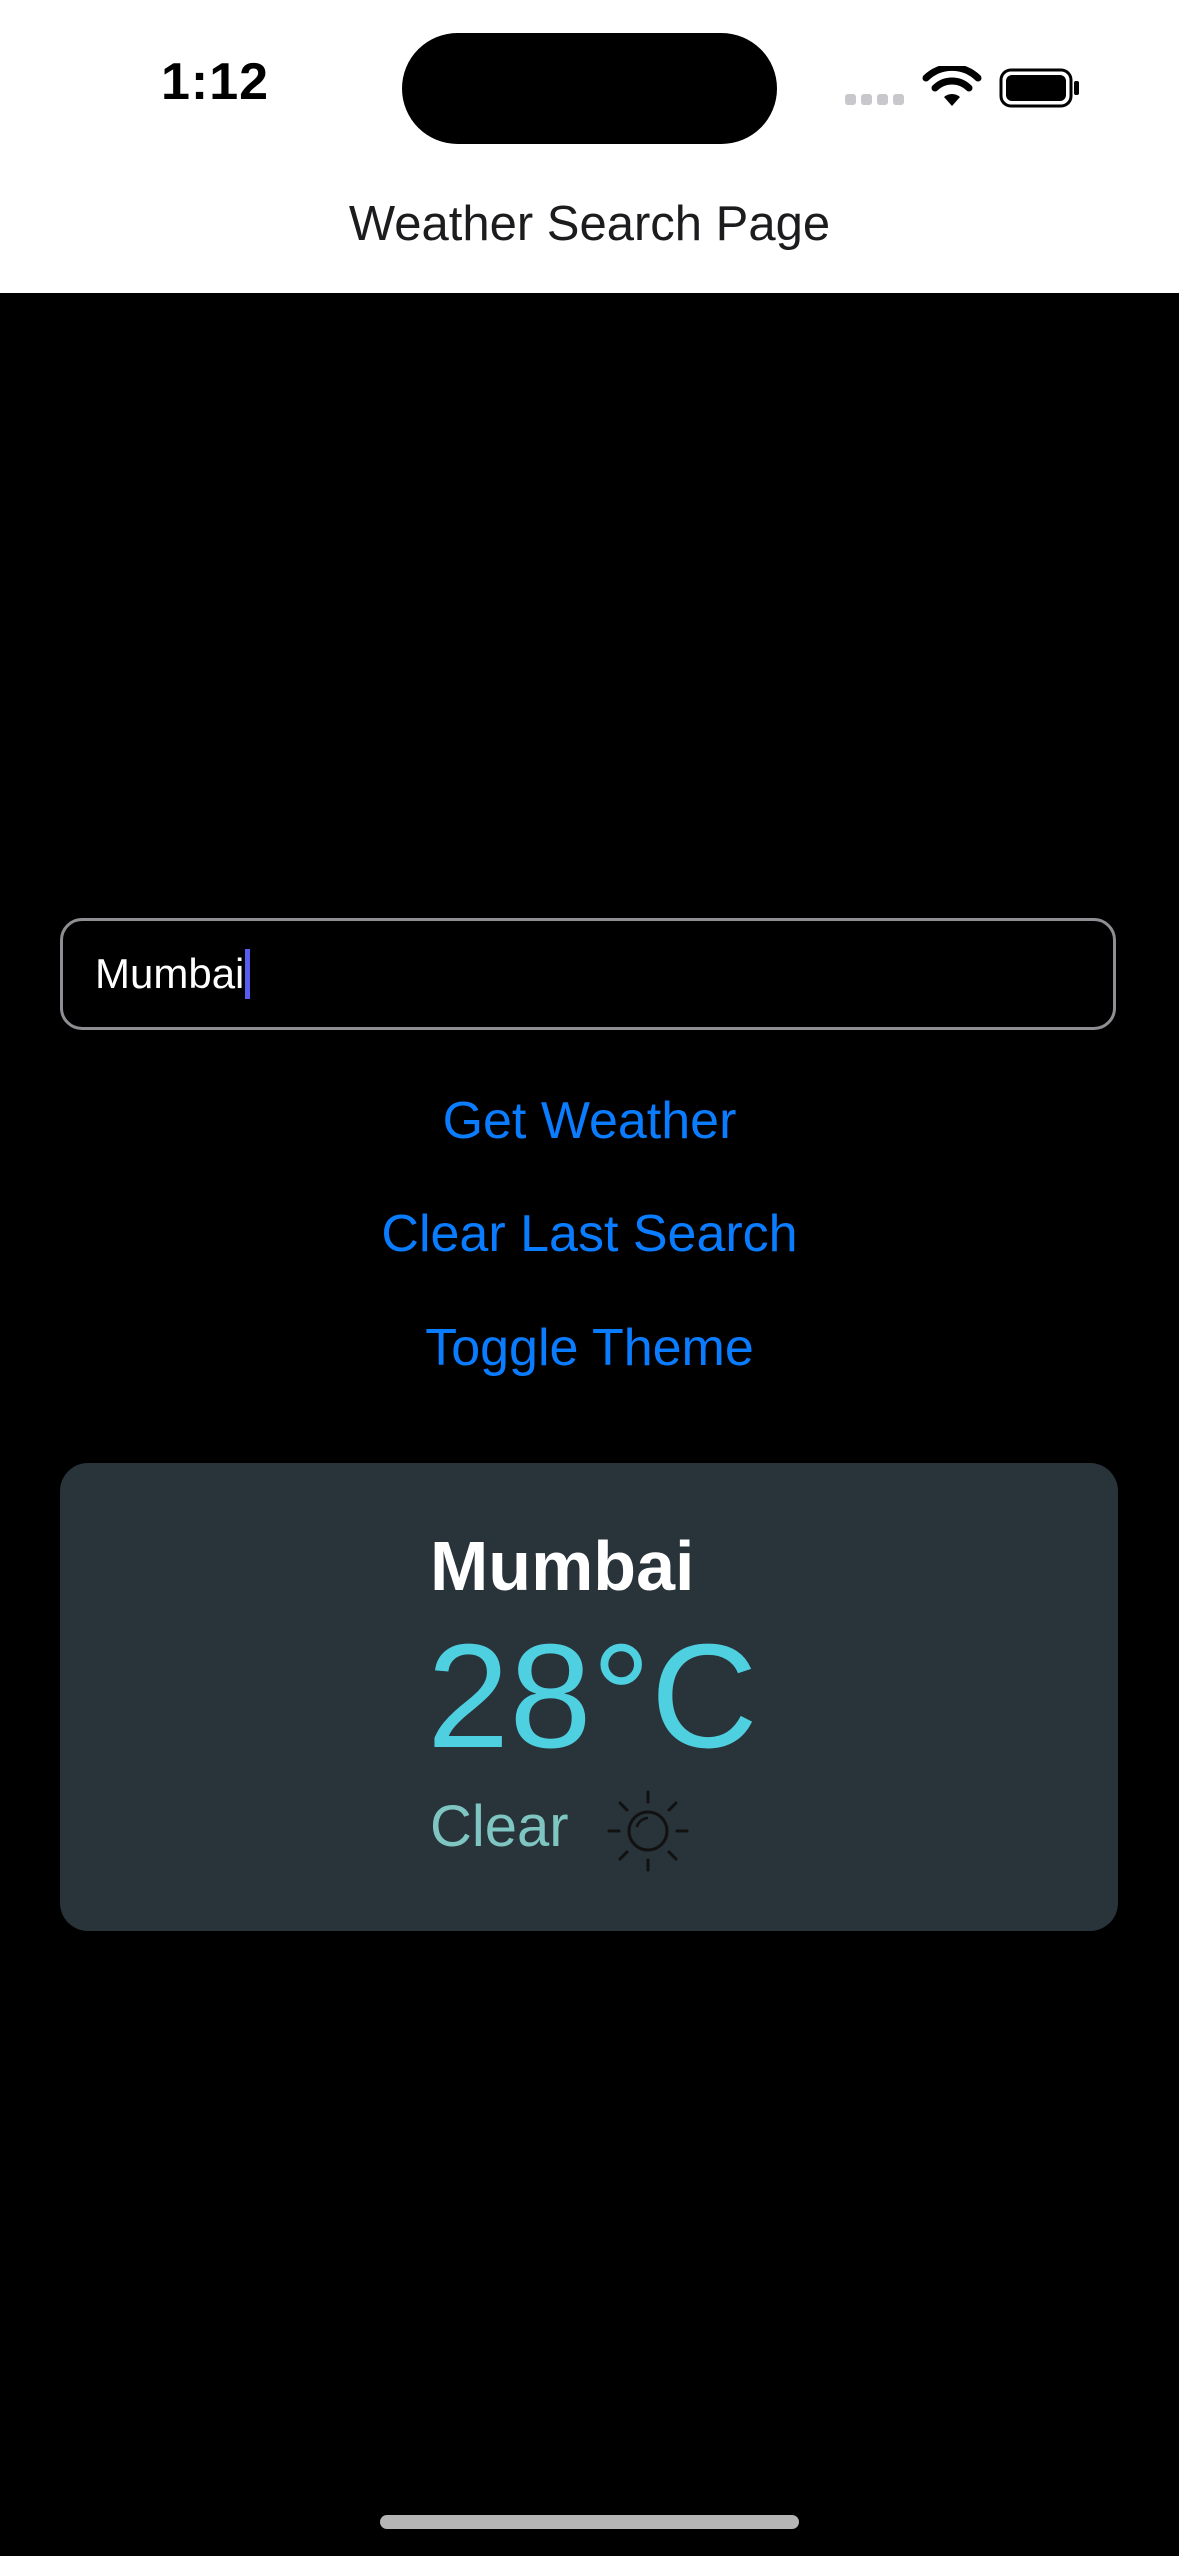 This screenshot has width=1179, height=2556. Describe the element at coordinates (648, 1831) in the screenshot. I see `sun-icon` at that location.